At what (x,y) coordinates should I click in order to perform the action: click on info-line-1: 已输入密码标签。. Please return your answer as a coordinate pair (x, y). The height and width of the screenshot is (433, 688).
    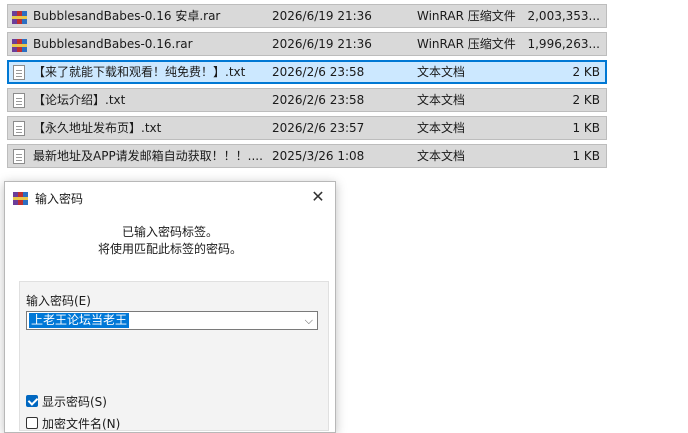
    Looking at the image, I should click on (169, 232).